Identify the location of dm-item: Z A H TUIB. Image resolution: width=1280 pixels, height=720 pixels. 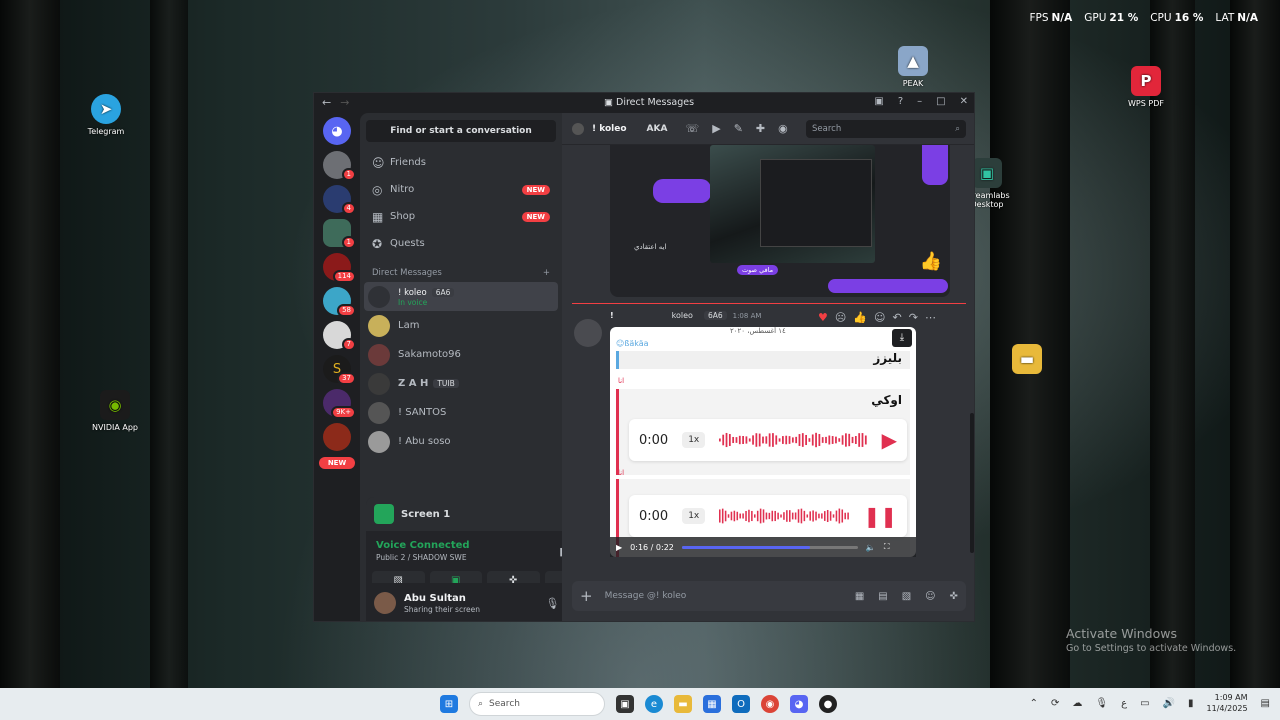
(461, 383).